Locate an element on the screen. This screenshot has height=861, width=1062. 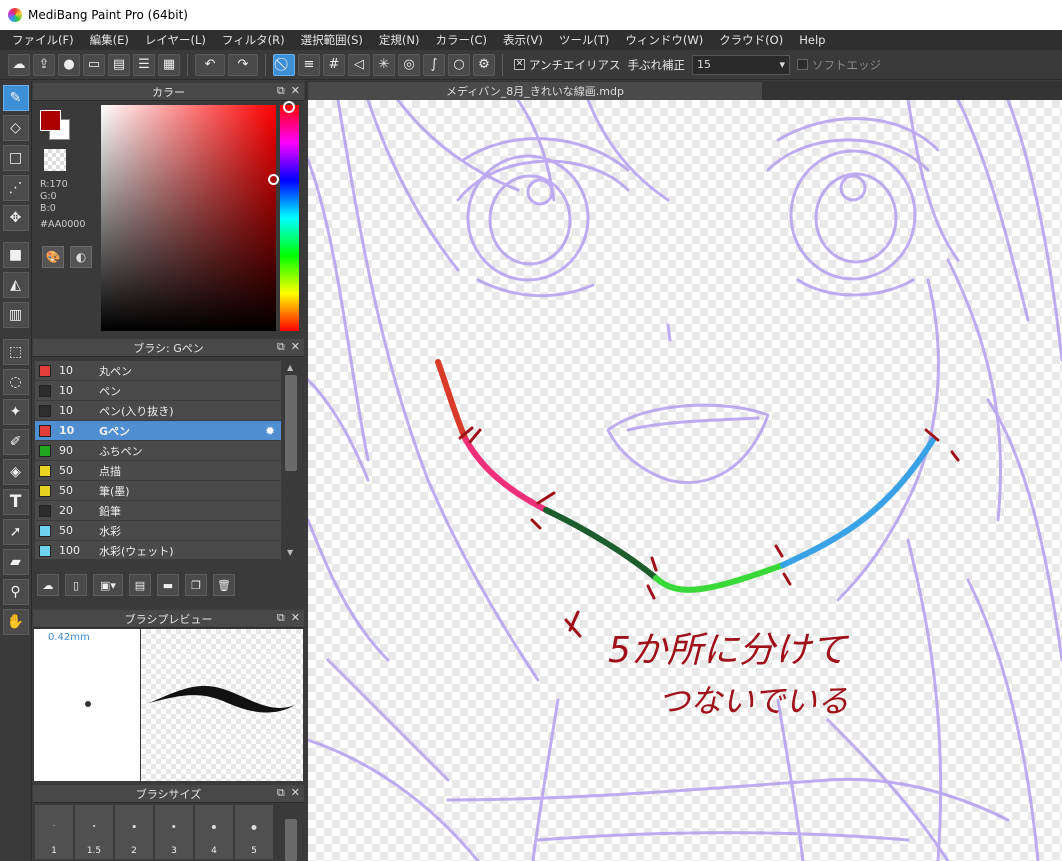
grid-check-icon: ▦ is located at coordinates (169, 64).